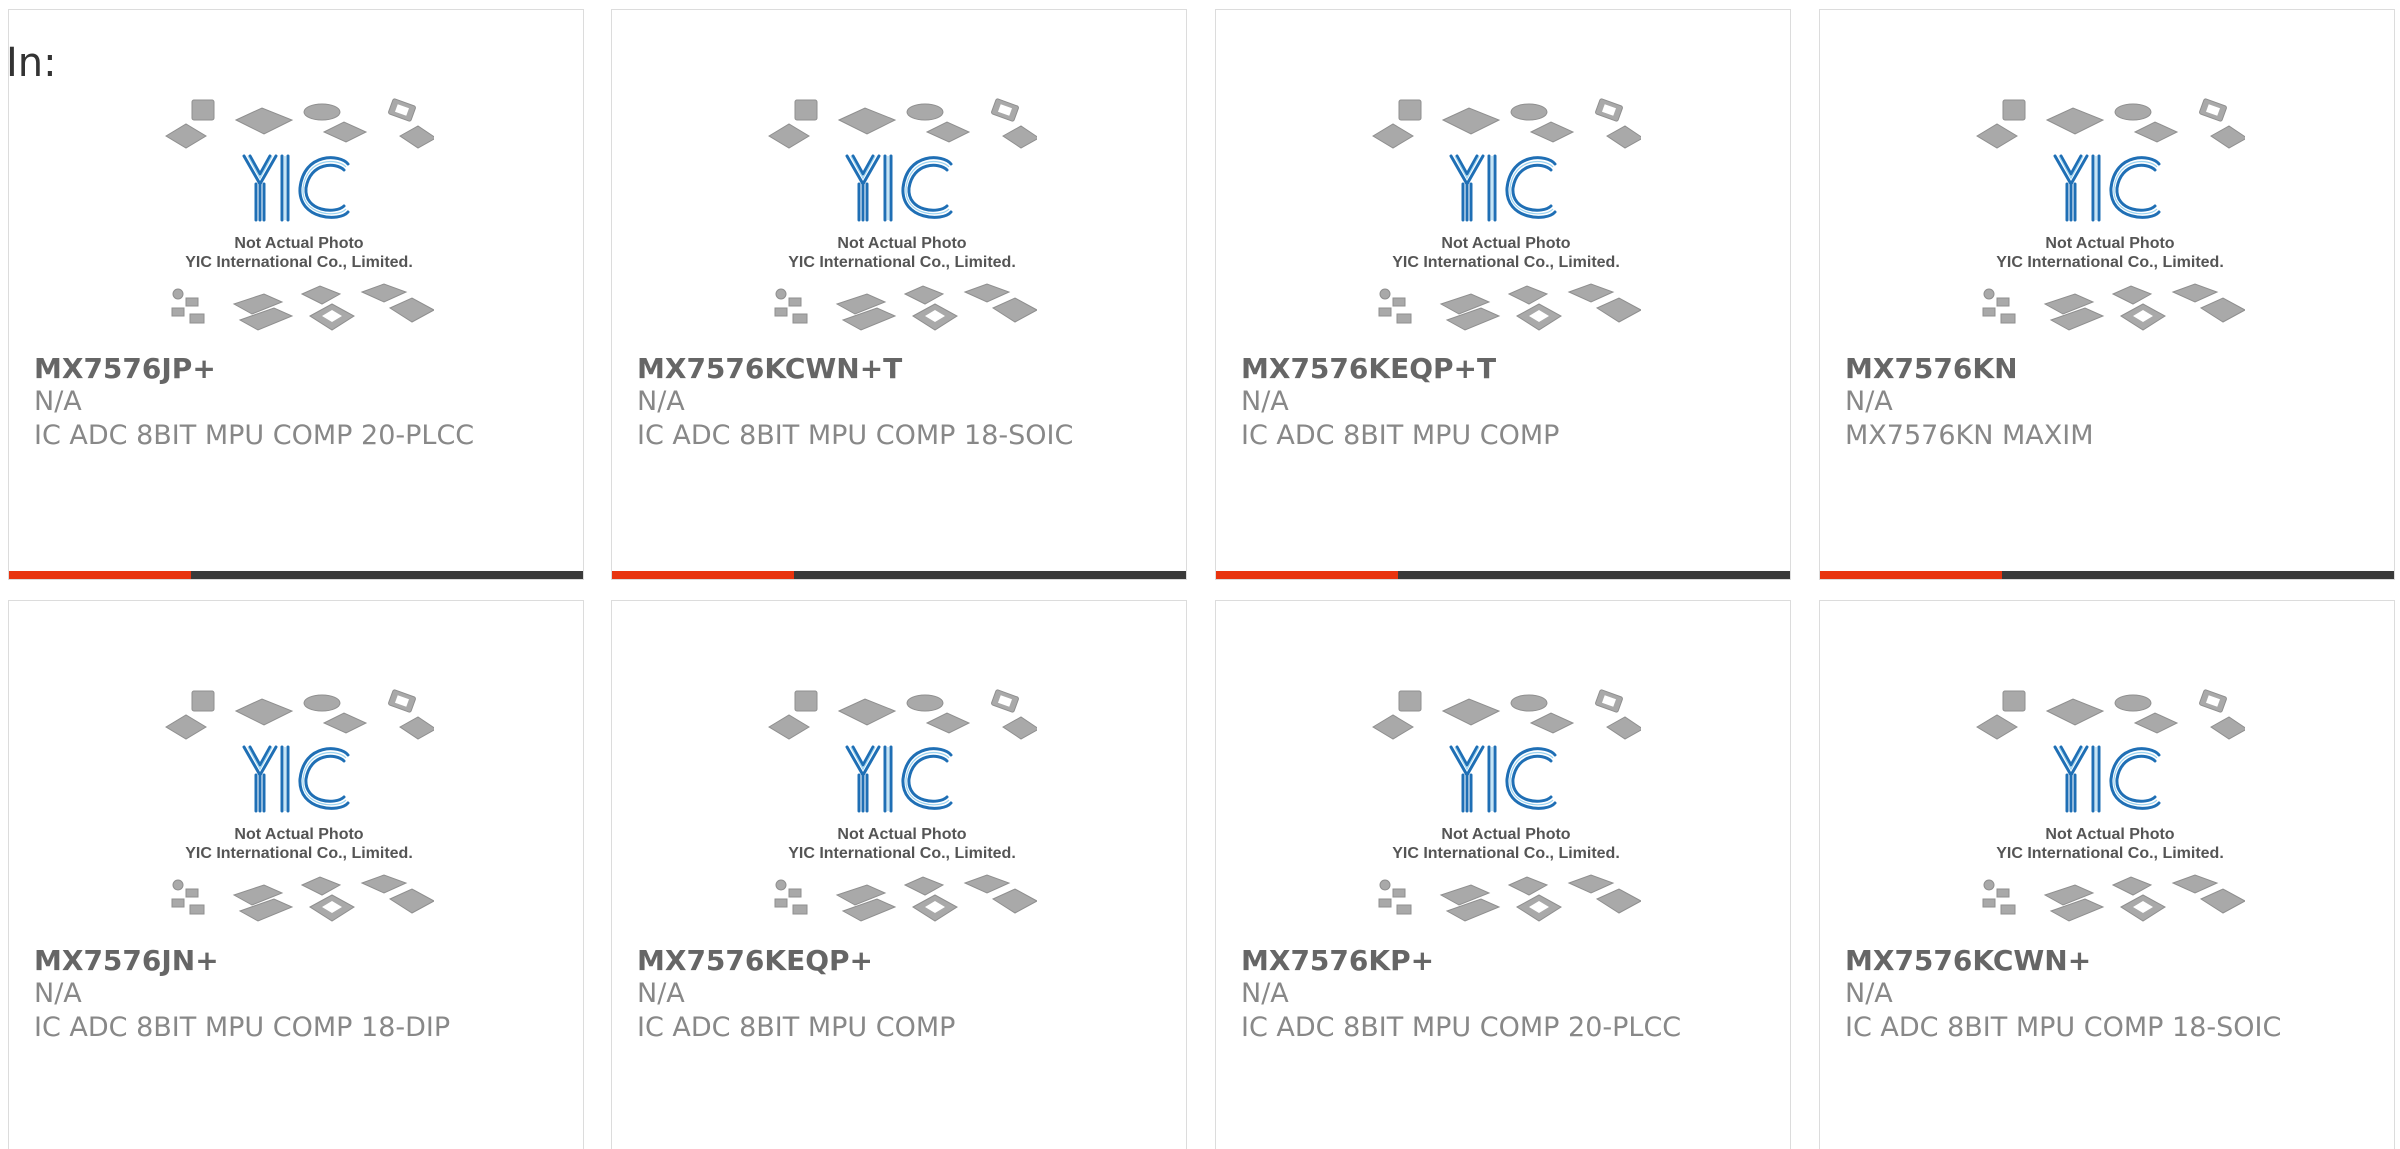 The width and height of the screenshot is (2400, 1149). What do you see at coordinates (1968, 960) in the screenshot?
I see `part-number-link: MX7576KCWN+` at bounding box center [1968, 960].